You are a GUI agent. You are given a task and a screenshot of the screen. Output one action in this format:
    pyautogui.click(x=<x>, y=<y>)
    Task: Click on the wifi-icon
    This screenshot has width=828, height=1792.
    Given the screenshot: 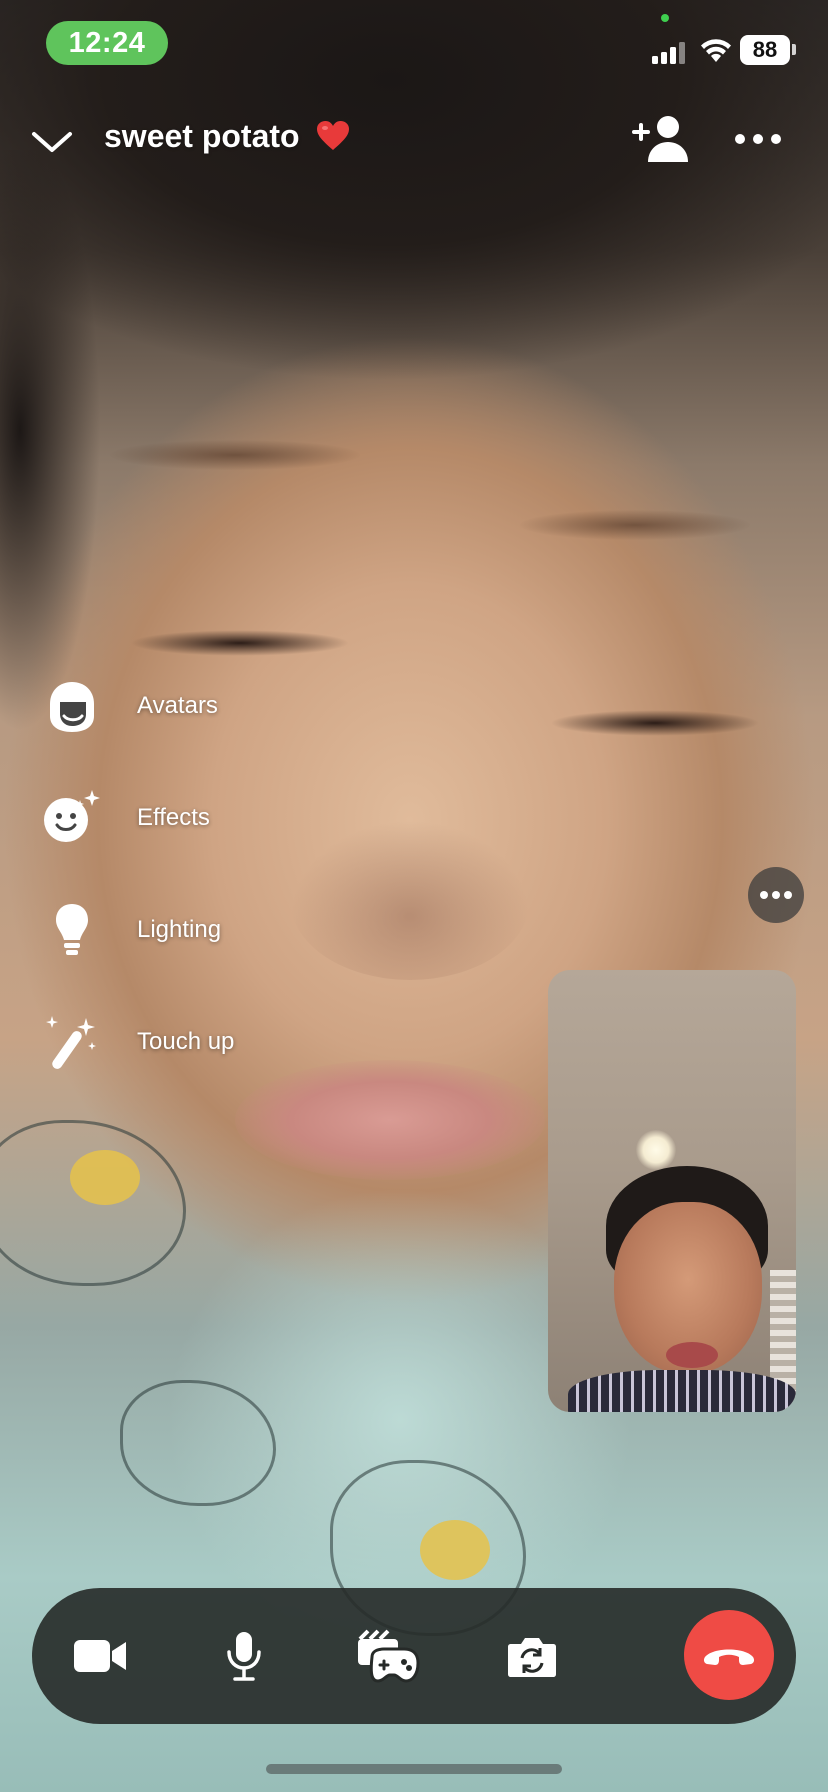 What is the action you would take?
    pyautogui.click(x=716, y=50)
    